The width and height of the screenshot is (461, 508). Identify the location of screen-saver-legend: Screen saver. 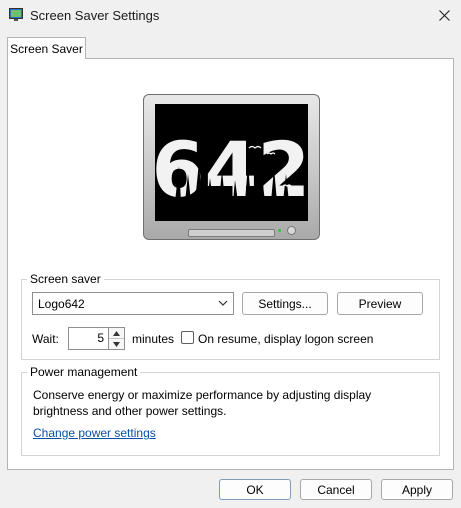
(65, 279).